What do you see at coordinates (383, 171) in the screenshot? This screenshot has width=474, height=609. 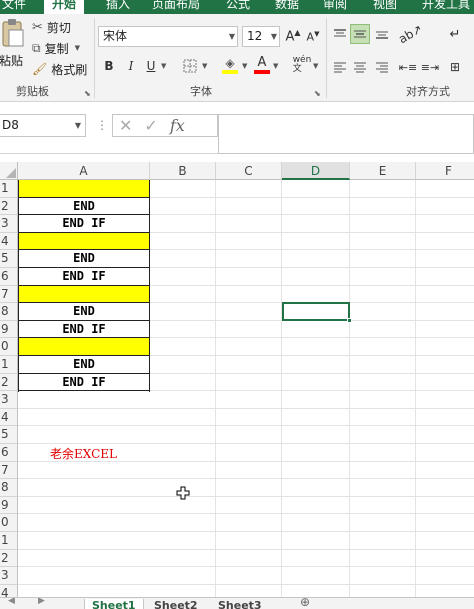 I see `column-header-e: E` at bounding box center [383, 171].